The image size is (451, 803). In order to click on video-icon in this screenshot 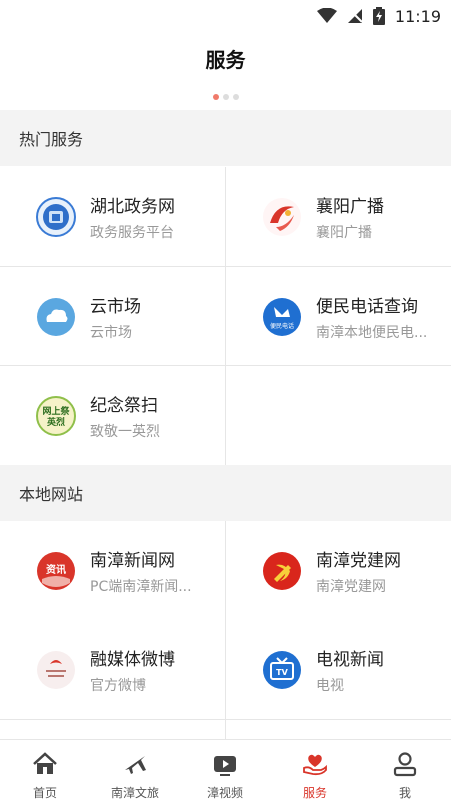, I will do `click(225, 766)`.